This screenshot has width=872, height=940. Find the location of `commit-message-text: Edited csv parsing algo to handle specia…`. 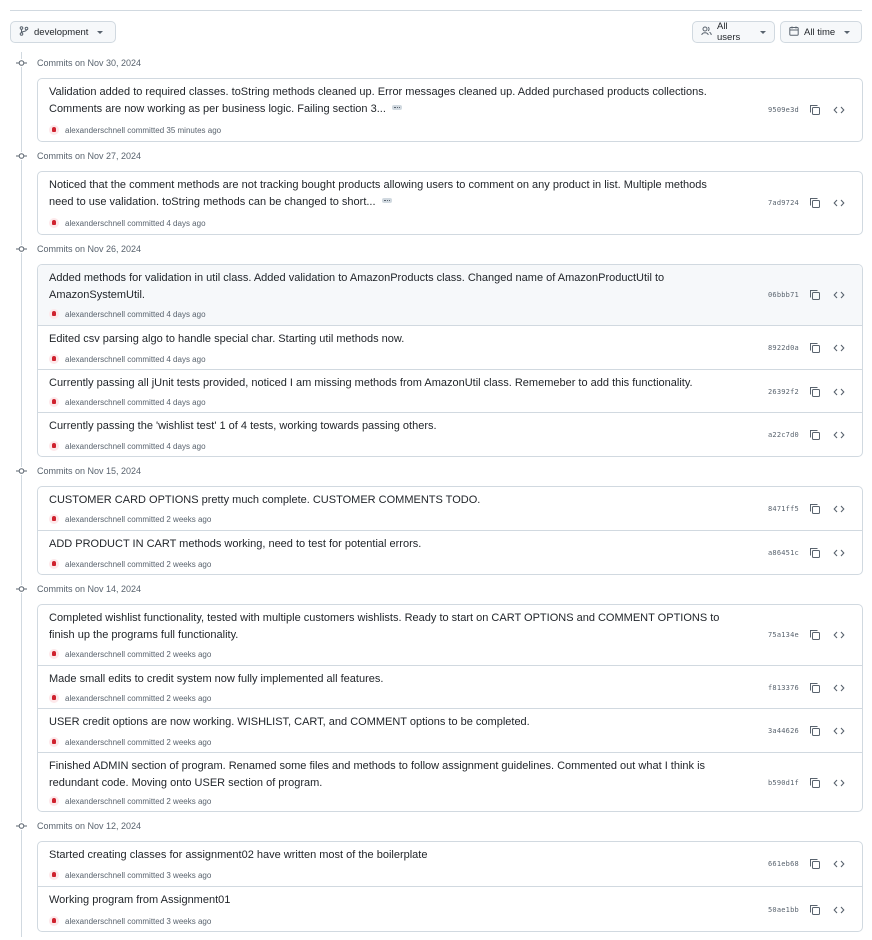

commit-message-text: Edited csv parsing algo to handle specia… is located at coordinates (226, 339).